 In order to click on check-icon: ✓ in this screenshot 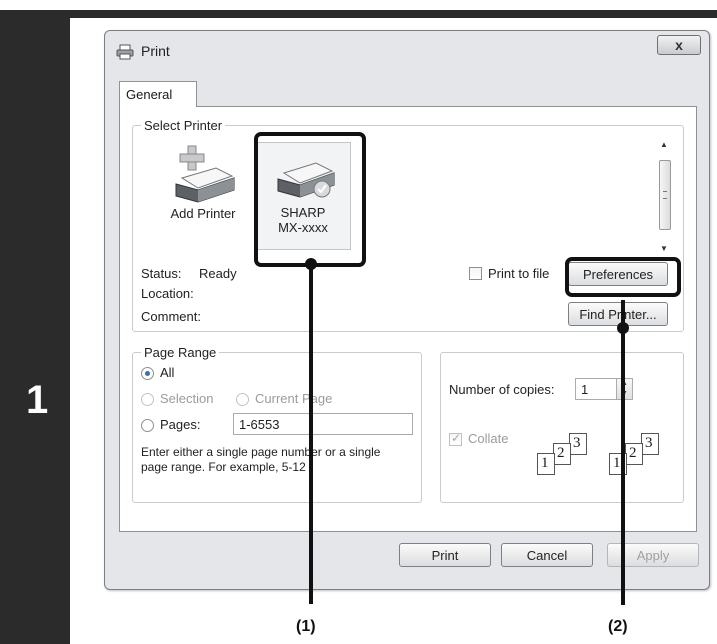, I will do `click(456, 438)`.